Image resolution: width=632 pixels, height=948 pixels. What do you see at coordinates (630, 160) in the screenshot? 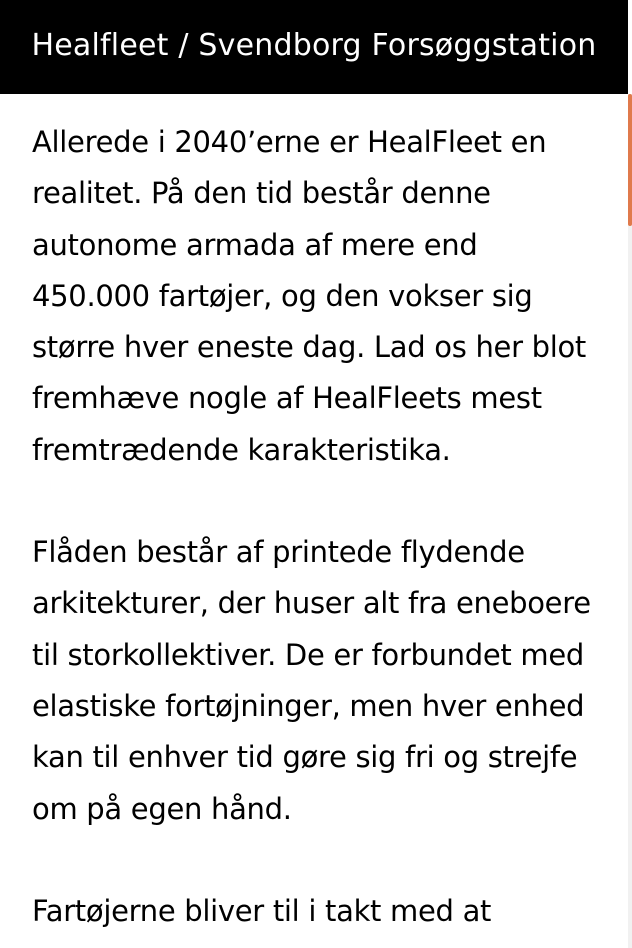
I see `scrollbar-thumb` at bounding box center [630, 160].